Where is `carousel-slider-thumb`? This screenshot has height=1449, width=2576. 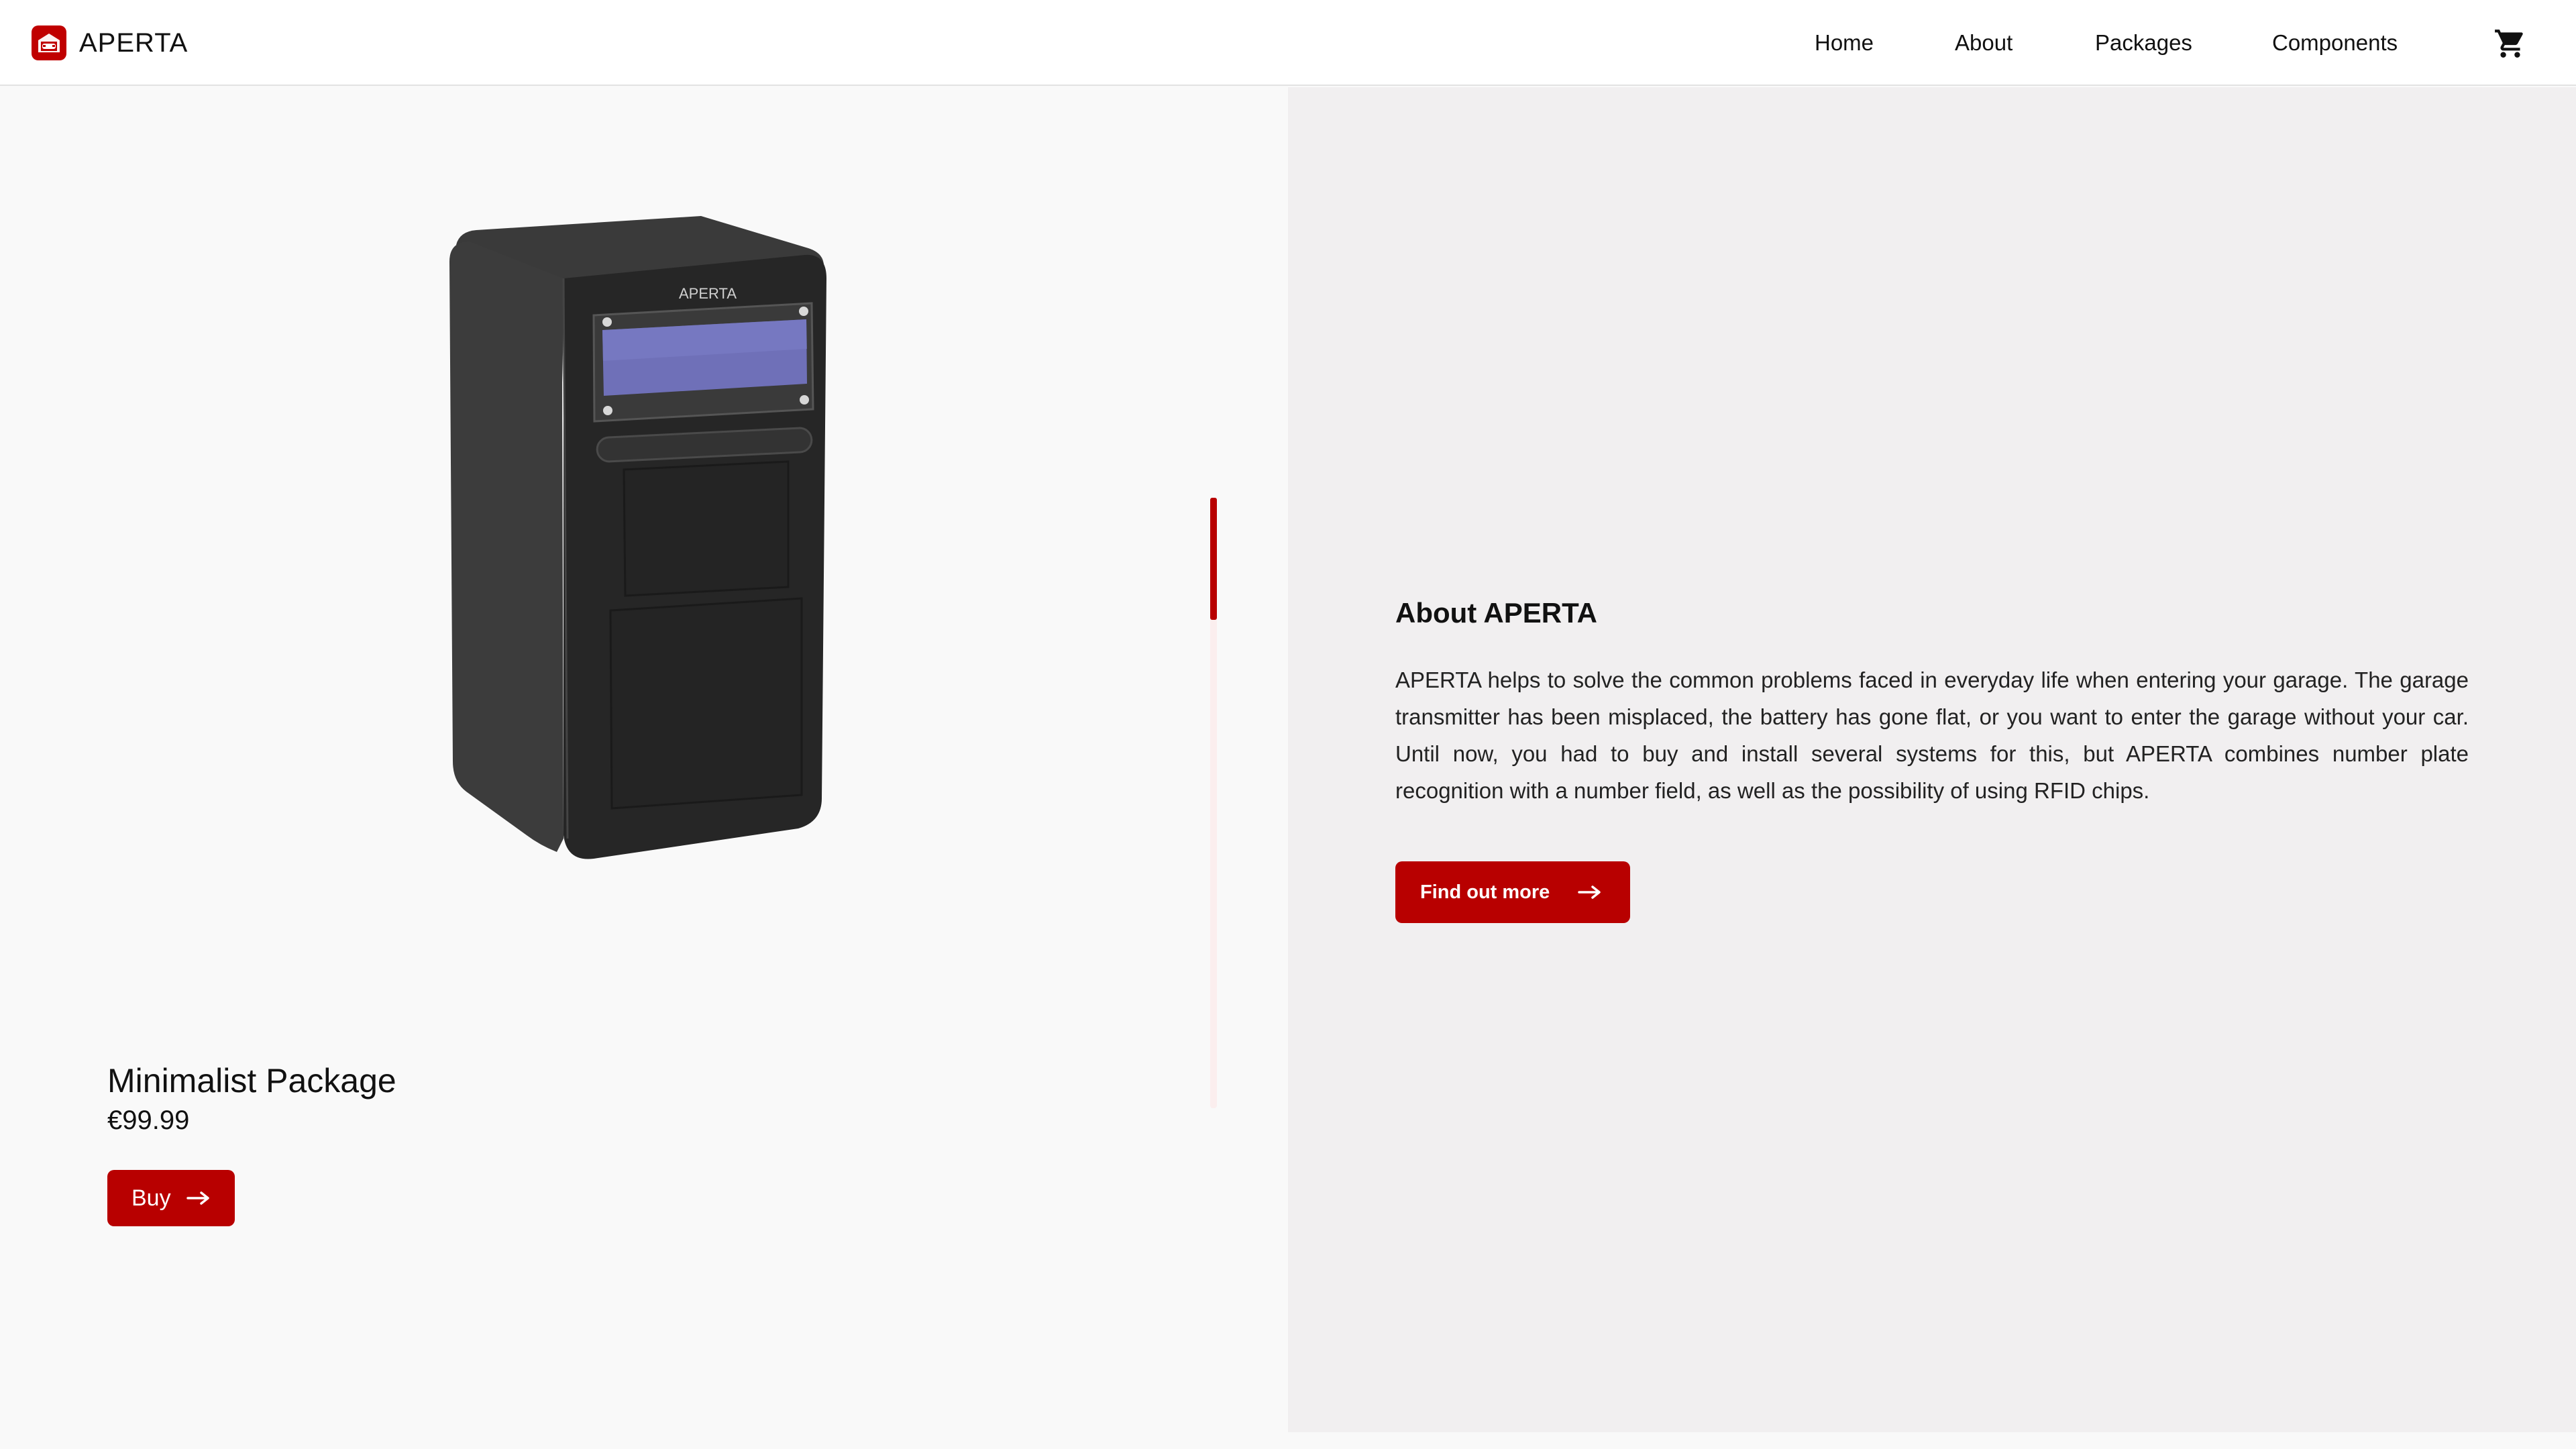
carousel-slider-thumb is located at coordinates (1213, 559).